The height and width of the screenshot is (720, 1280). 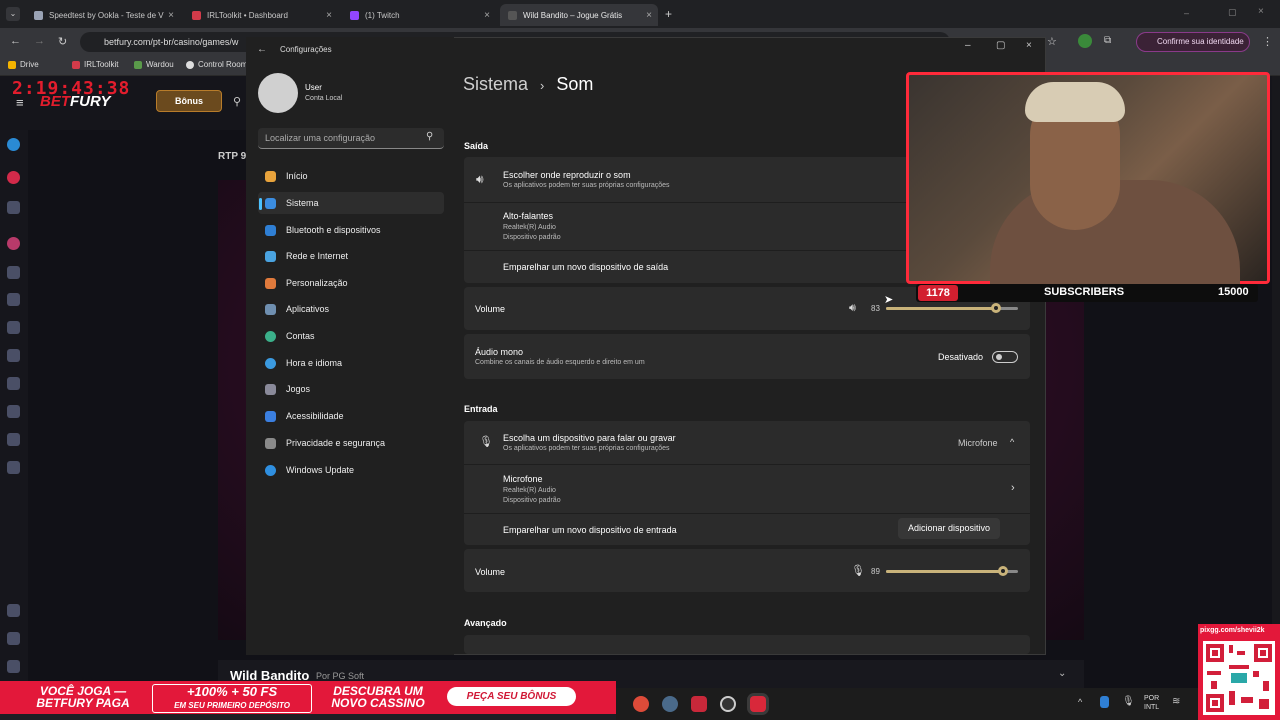 I want to click on stream-clock: 2:19:43:38, so click(x=71, y=88).